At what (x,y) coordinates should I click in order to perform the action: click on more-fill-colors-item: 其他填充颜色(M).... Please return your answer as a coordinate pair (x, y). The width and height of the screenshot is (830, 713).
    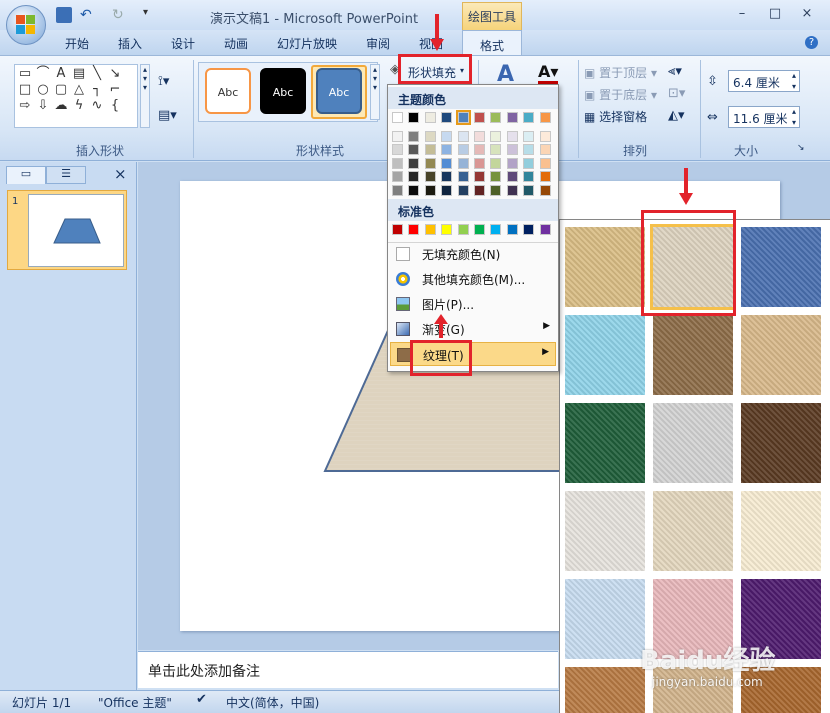
    Looking at the image, I should click on (473, 279).